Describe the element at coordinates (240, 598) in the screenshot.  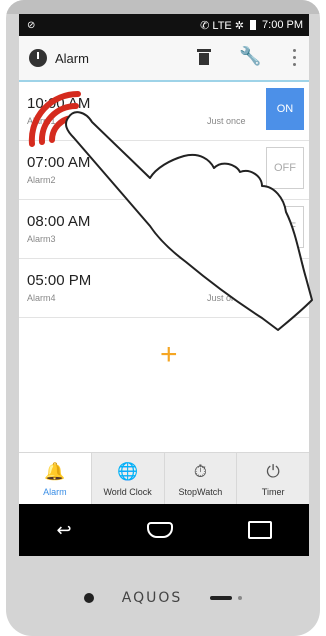
I see `led-dot` at that location.